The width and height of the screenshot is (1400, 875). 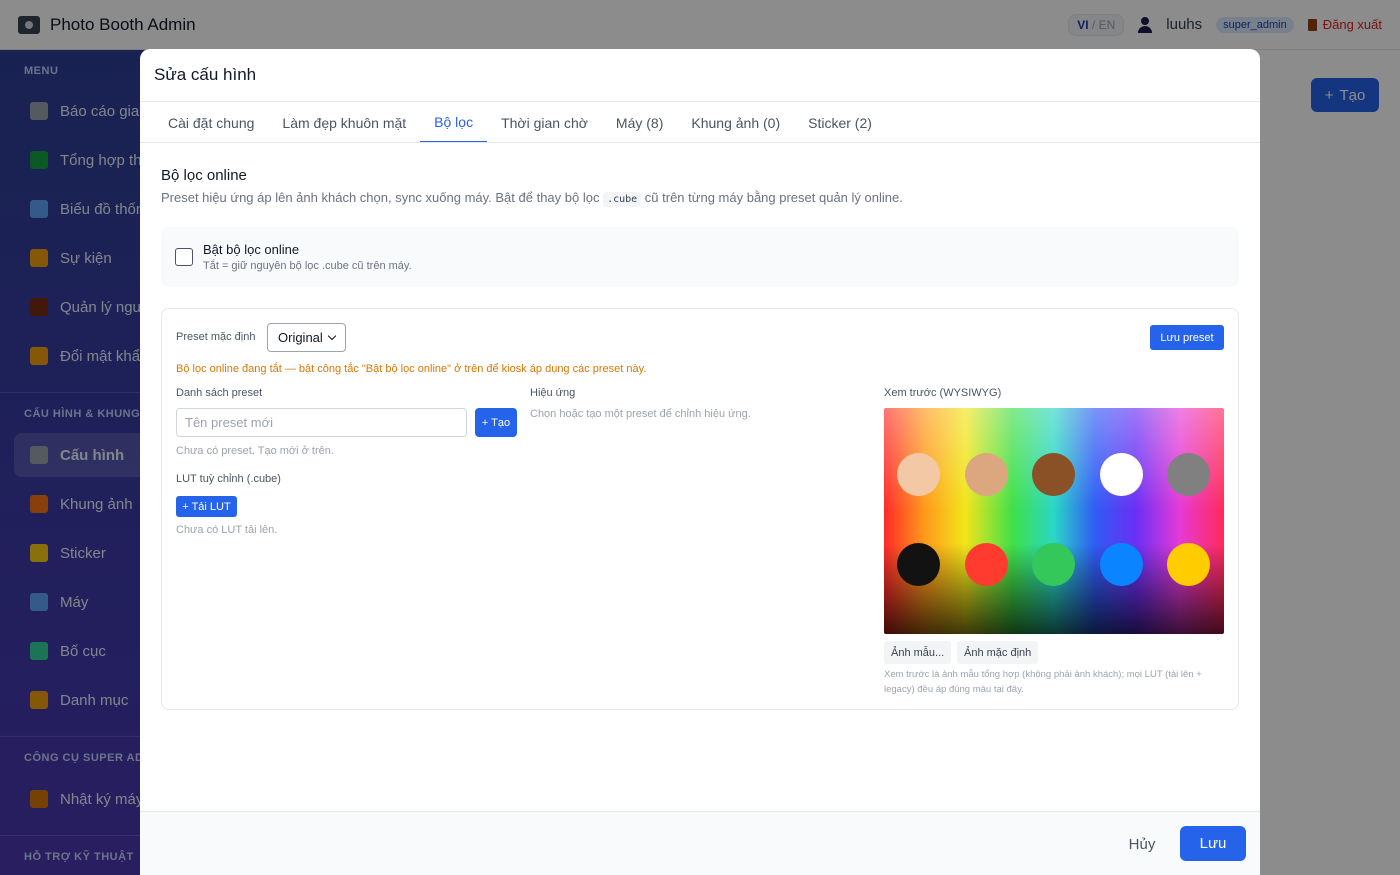 I want to click on effects-label: Hiệu ứng, so click(x=553, y=393).